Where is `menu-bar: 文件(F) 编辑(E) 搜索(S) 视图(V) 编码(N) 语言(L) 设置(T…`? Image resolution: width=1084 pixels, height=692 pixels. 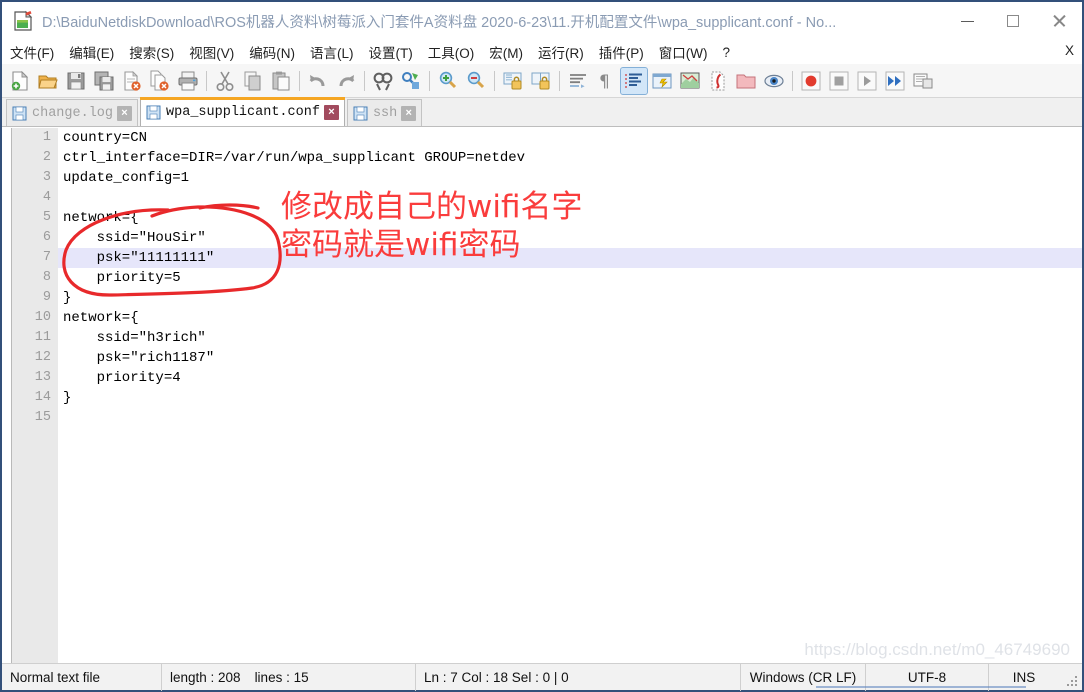 menu-bar: 文件(F) 编辑(E) 搜索(S) 视图(V) 编码(N) 语言(L) 设置(T… is located at coordinates (542, 52).